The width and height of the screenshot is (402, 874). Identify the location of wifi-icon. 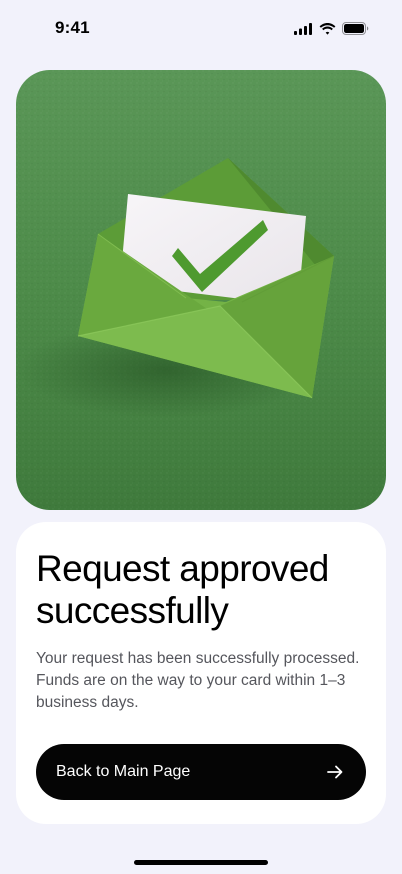
(327, 28).